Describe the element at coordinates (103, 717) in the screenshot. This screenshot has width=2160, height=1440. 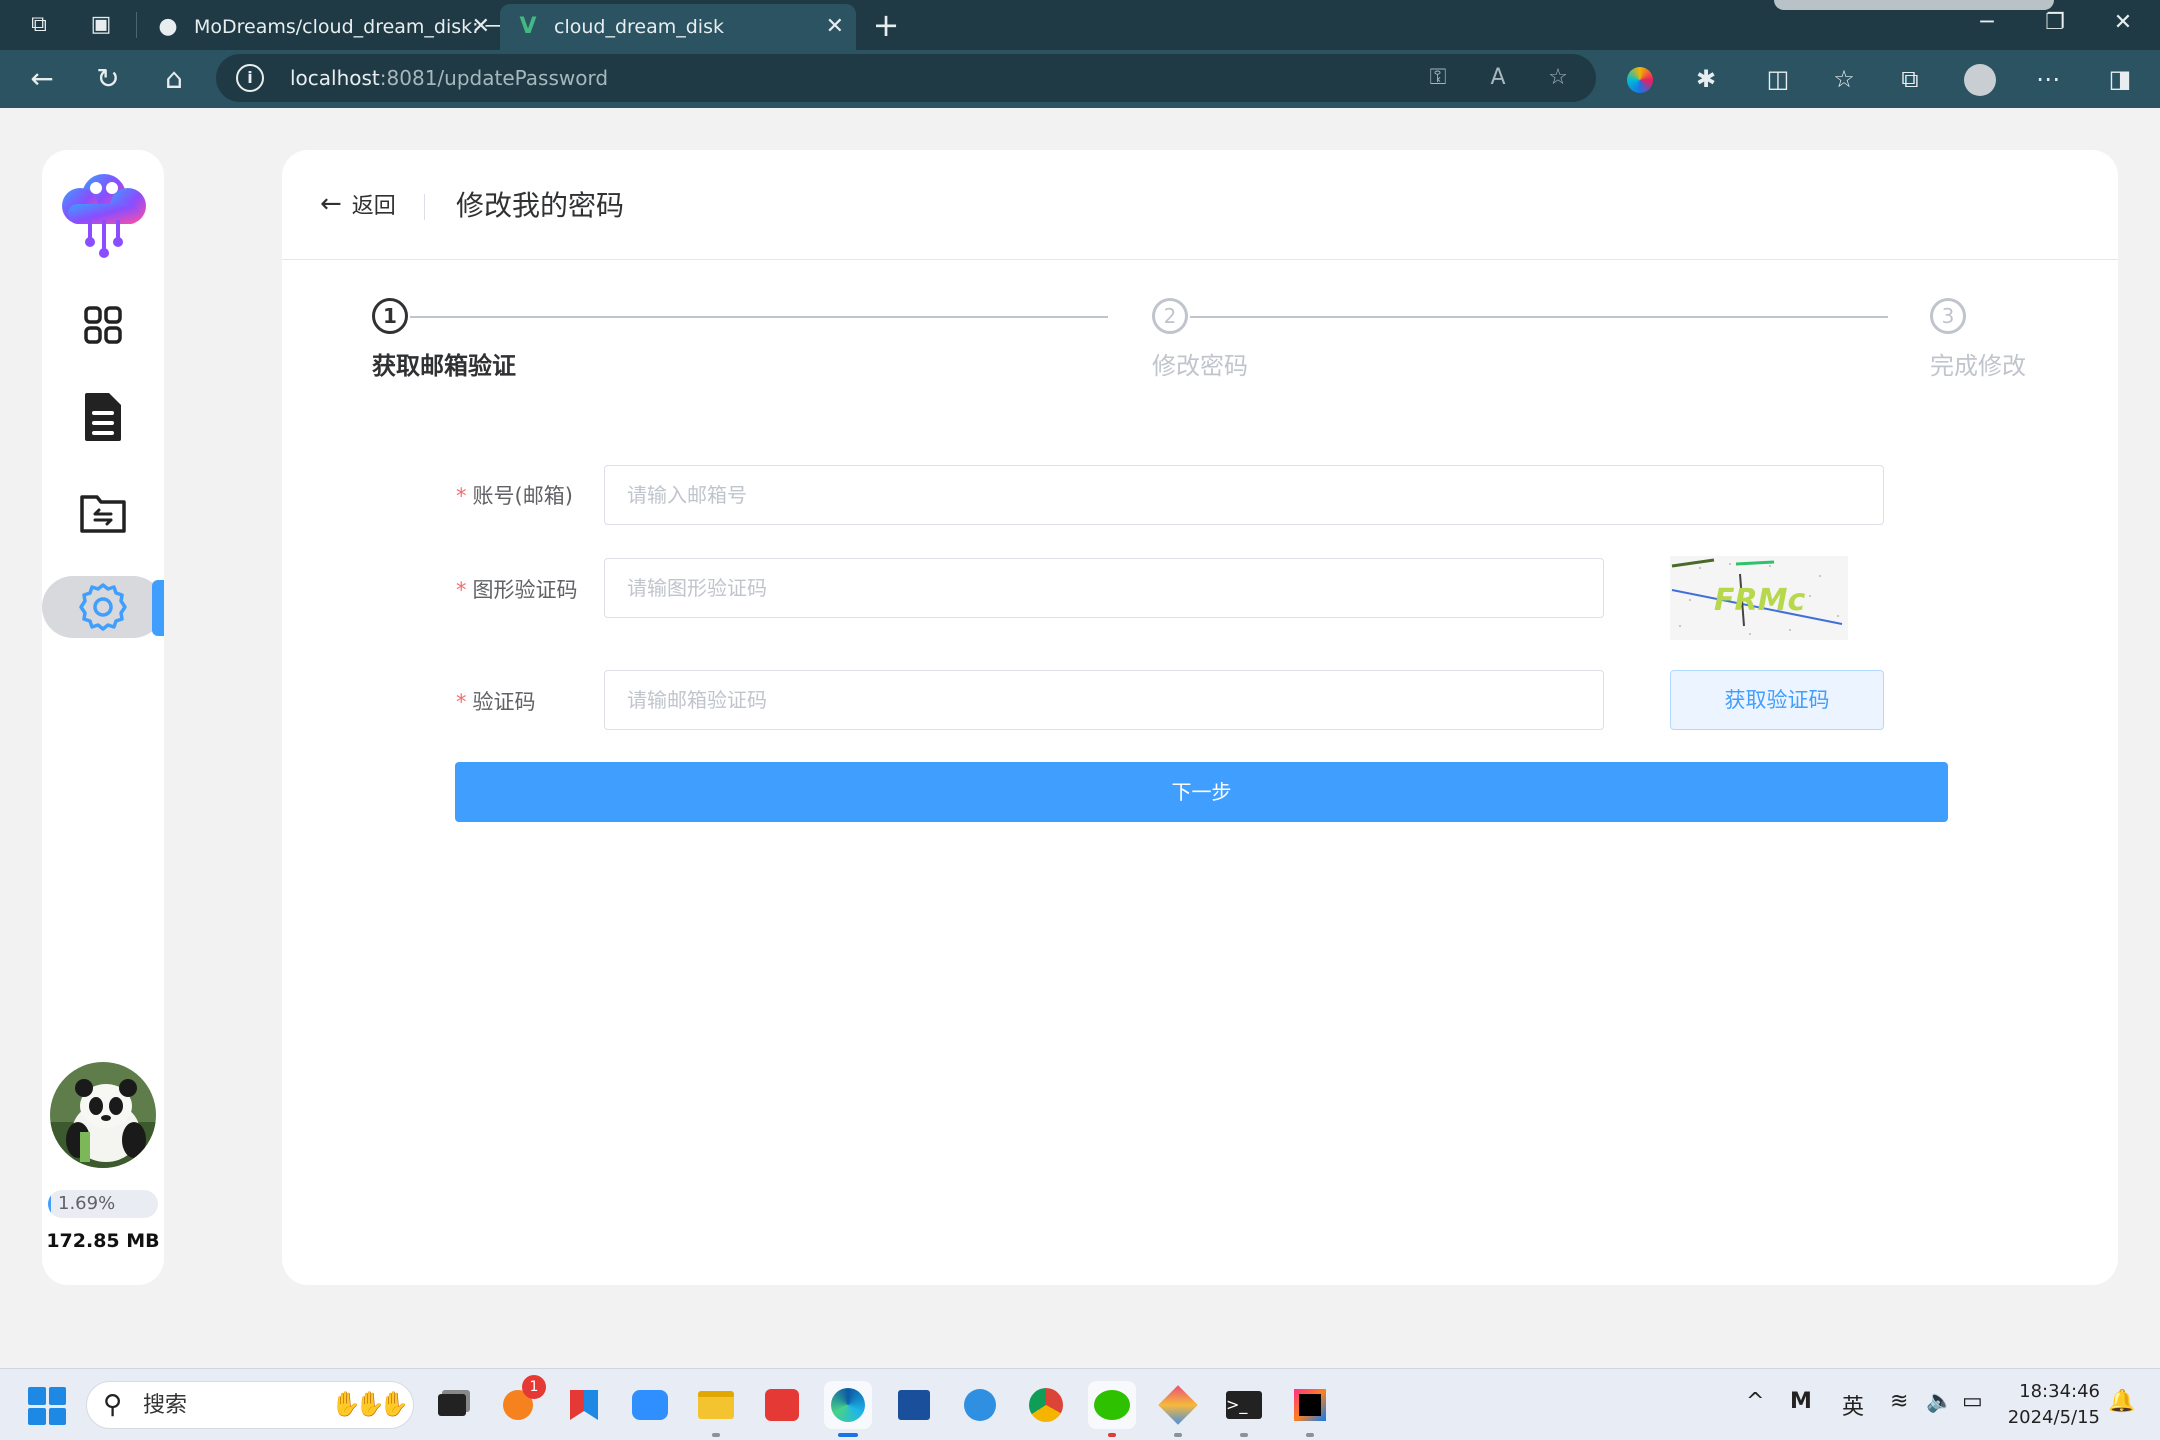
I see `app-sidebar: 1.69% 172.85 MB` at that location.